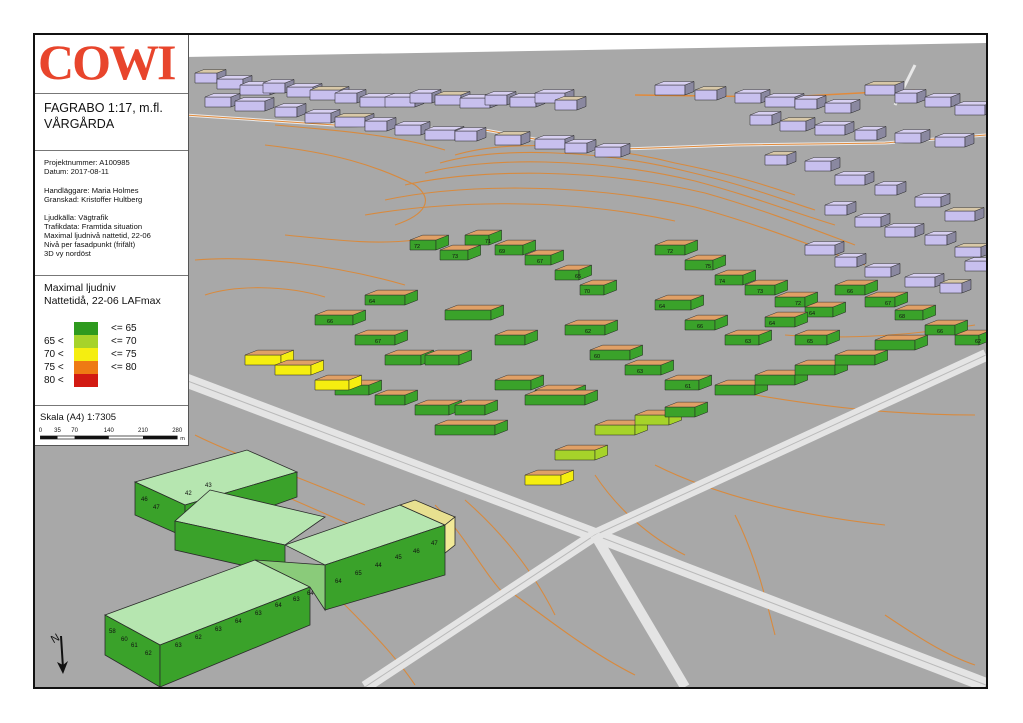 This screenshot has height=723, width=1023. I want to click on scale-bar: 0 35 70 140 210 280 m, so click(112, 435).